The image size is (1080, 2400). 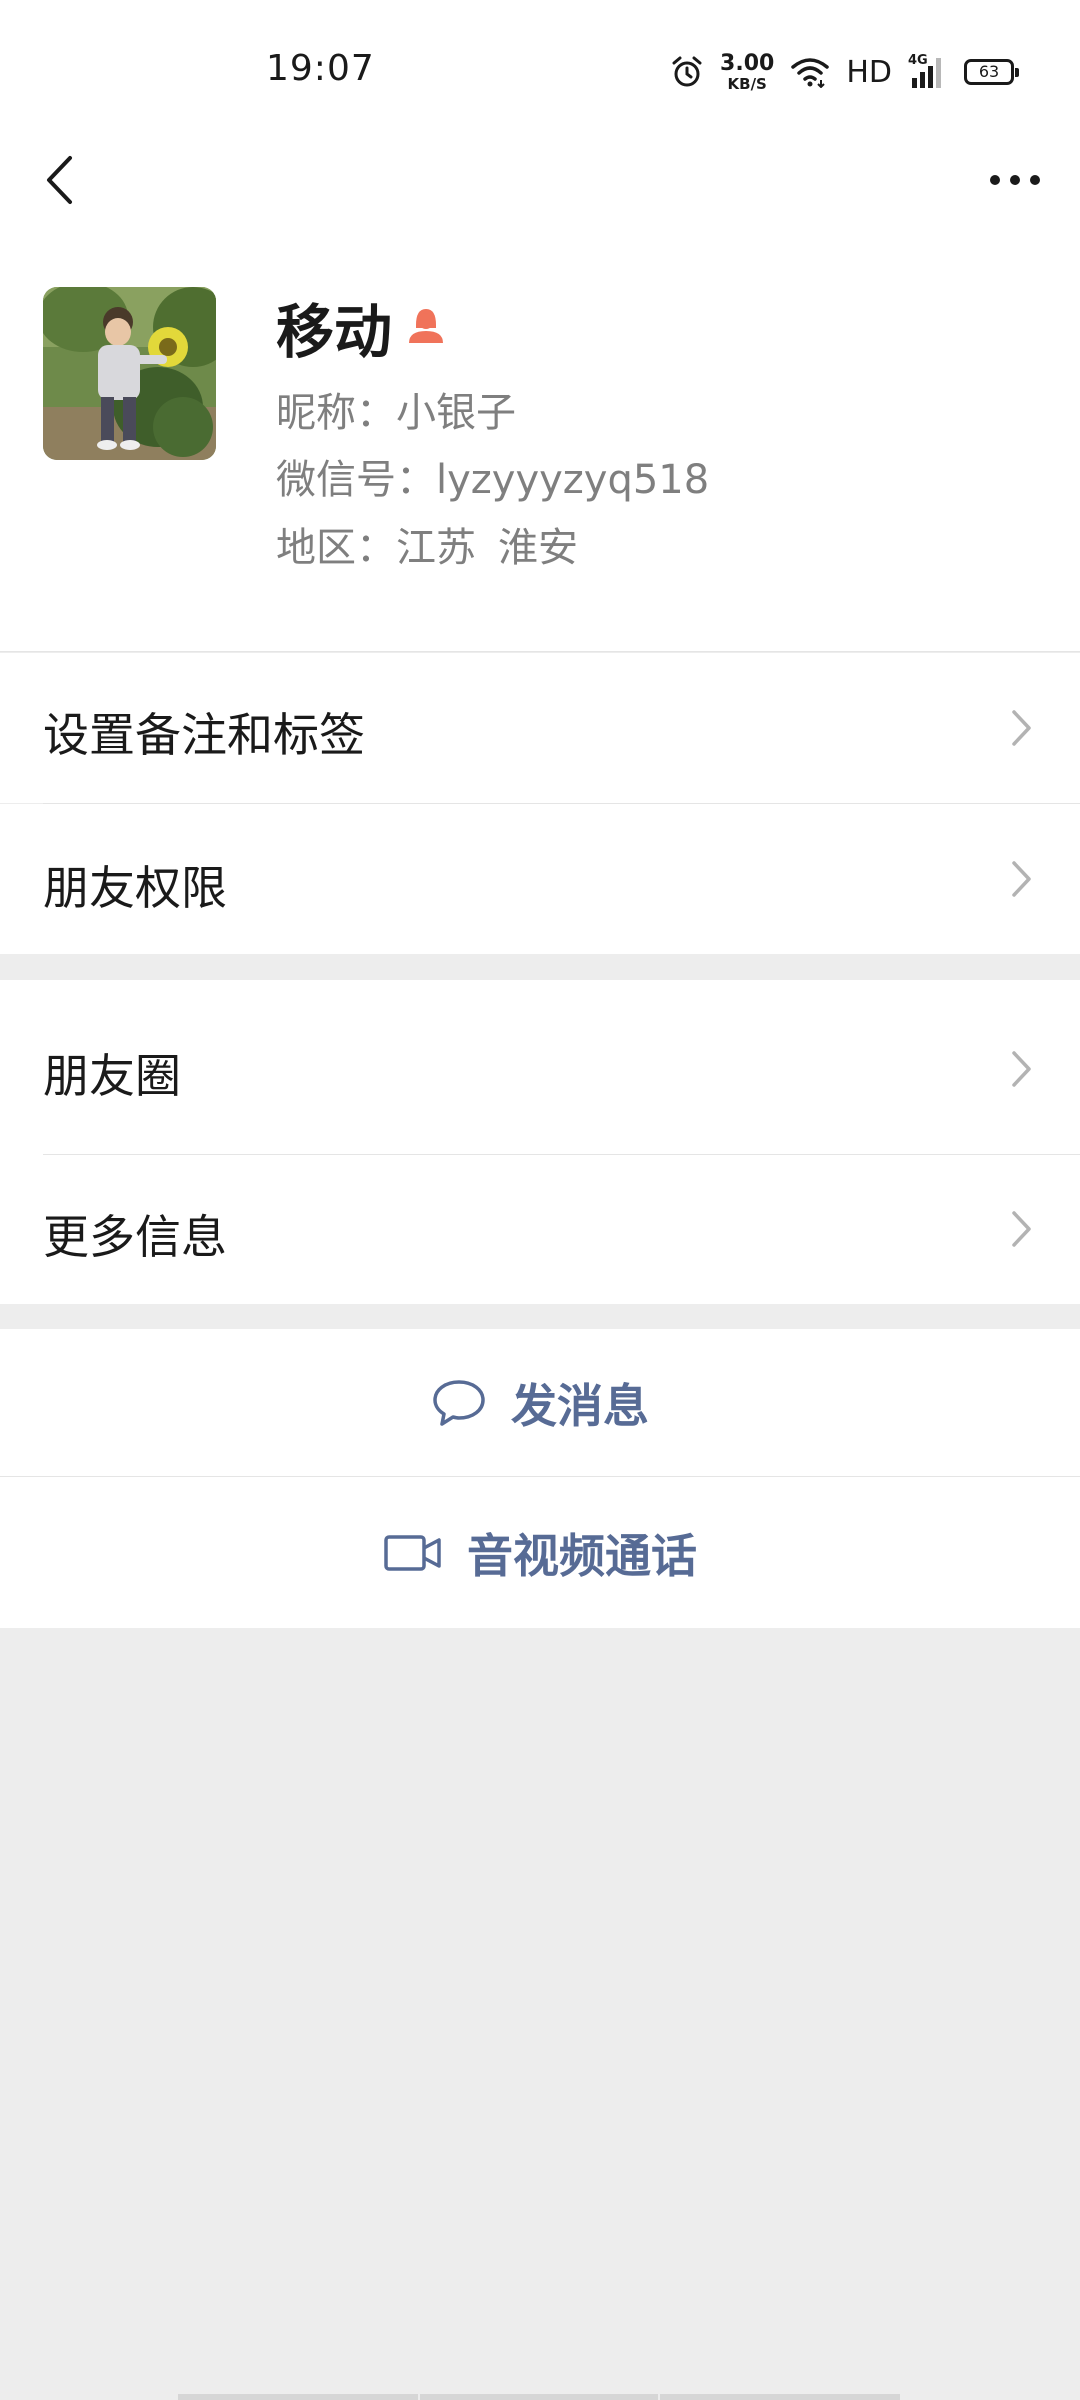 I want to click on friend-permissions-label: 朋友权限, so click(x=135, y=888).